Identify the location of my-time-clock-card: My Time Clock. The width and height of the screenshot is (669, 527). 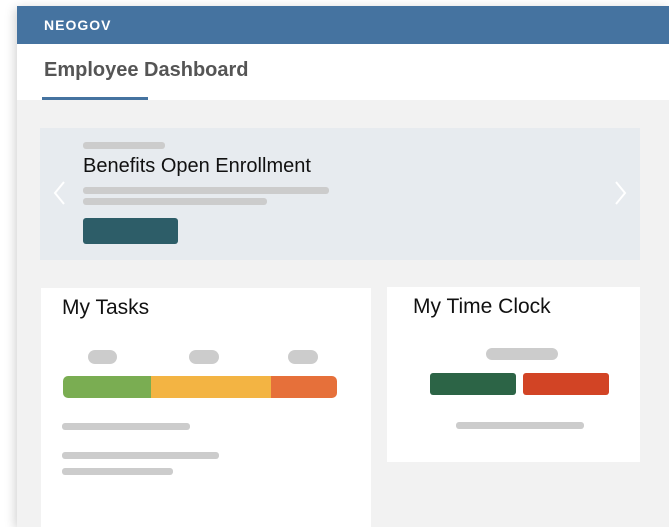
(513, 374).